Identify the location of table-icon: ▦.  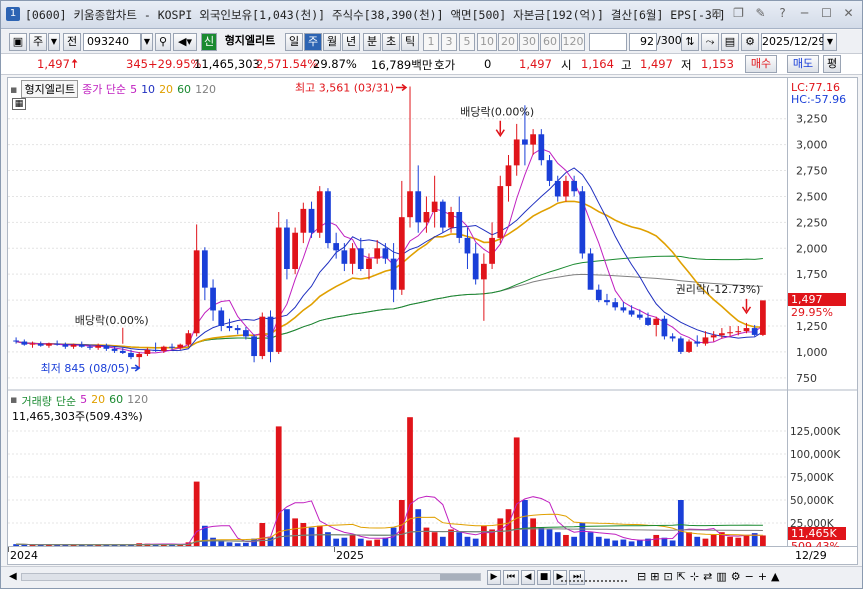
(19, 104).